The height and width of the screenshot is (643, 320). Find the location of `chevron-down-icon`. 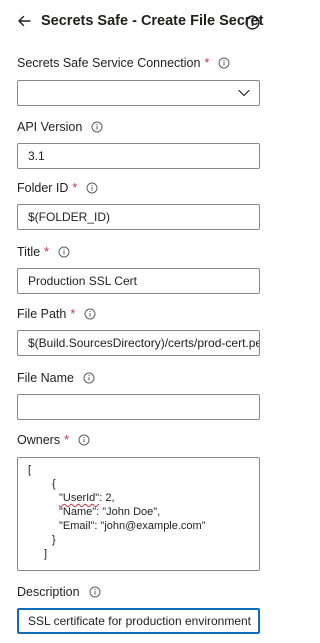

chevron-down-icon is located at coordinates (244, 93).